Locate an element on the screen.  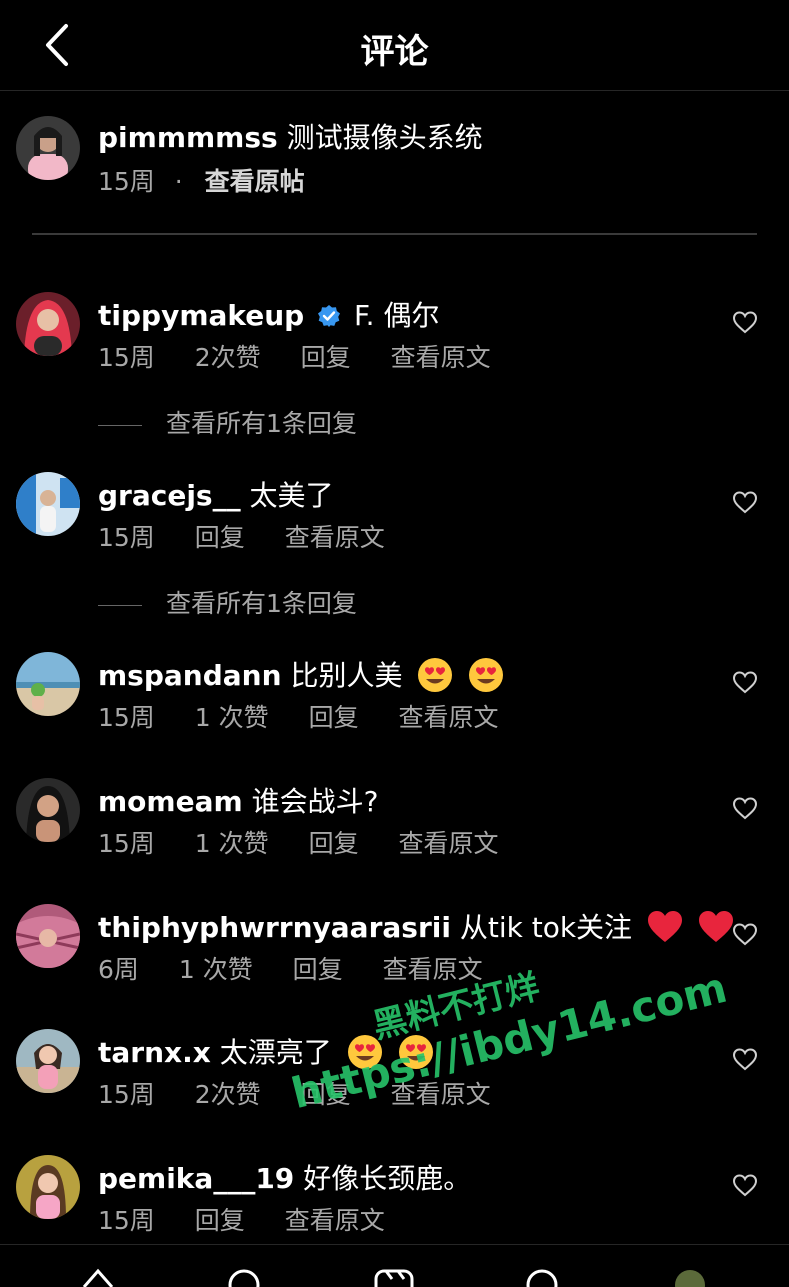
comment-username: tarnx.x is located at coordinates (154, 1052).